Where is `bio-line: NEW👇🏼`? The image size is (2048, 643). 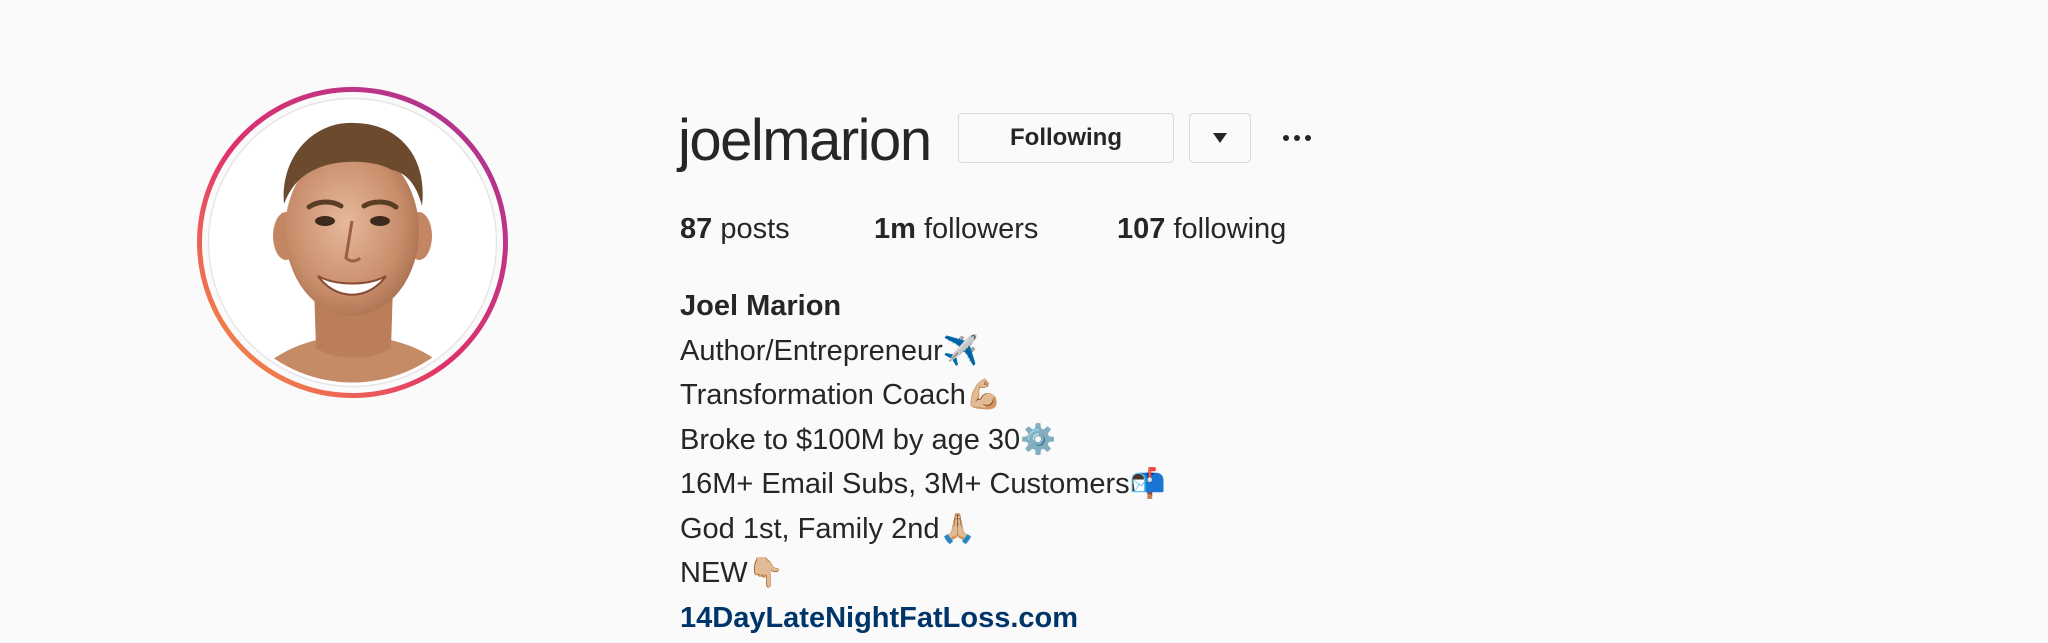 bio-line: NEW👇🏼 is located at coordinates (732, 573).